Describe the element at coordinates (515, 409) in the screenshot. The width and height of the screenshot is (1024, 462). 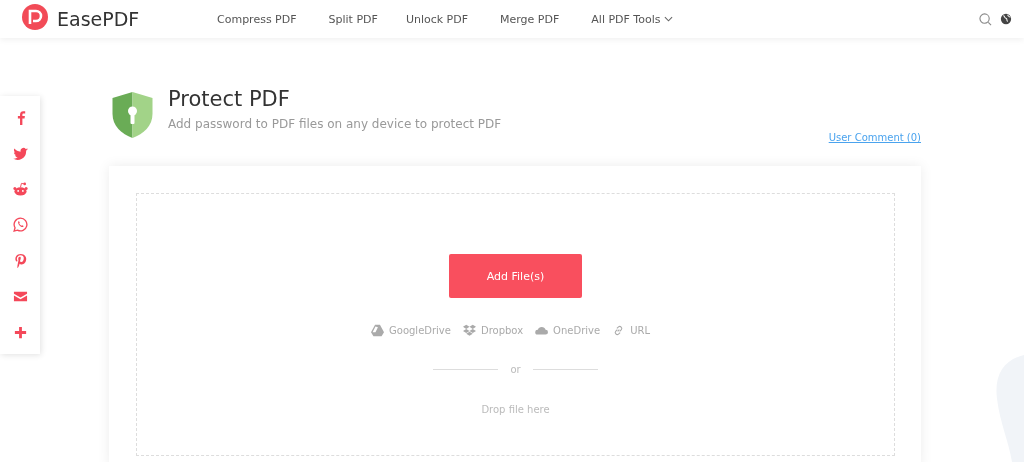
I see `drop-hint: Drop file here` at that location.